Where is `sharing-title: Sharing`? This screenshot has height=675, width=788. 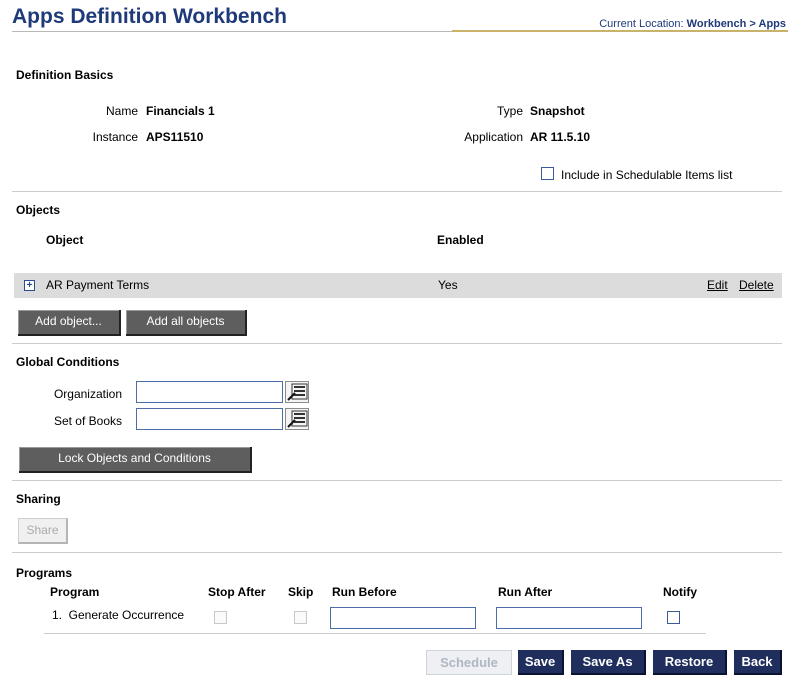
sharing-title: Sharing is located at coordinates (38, 499).